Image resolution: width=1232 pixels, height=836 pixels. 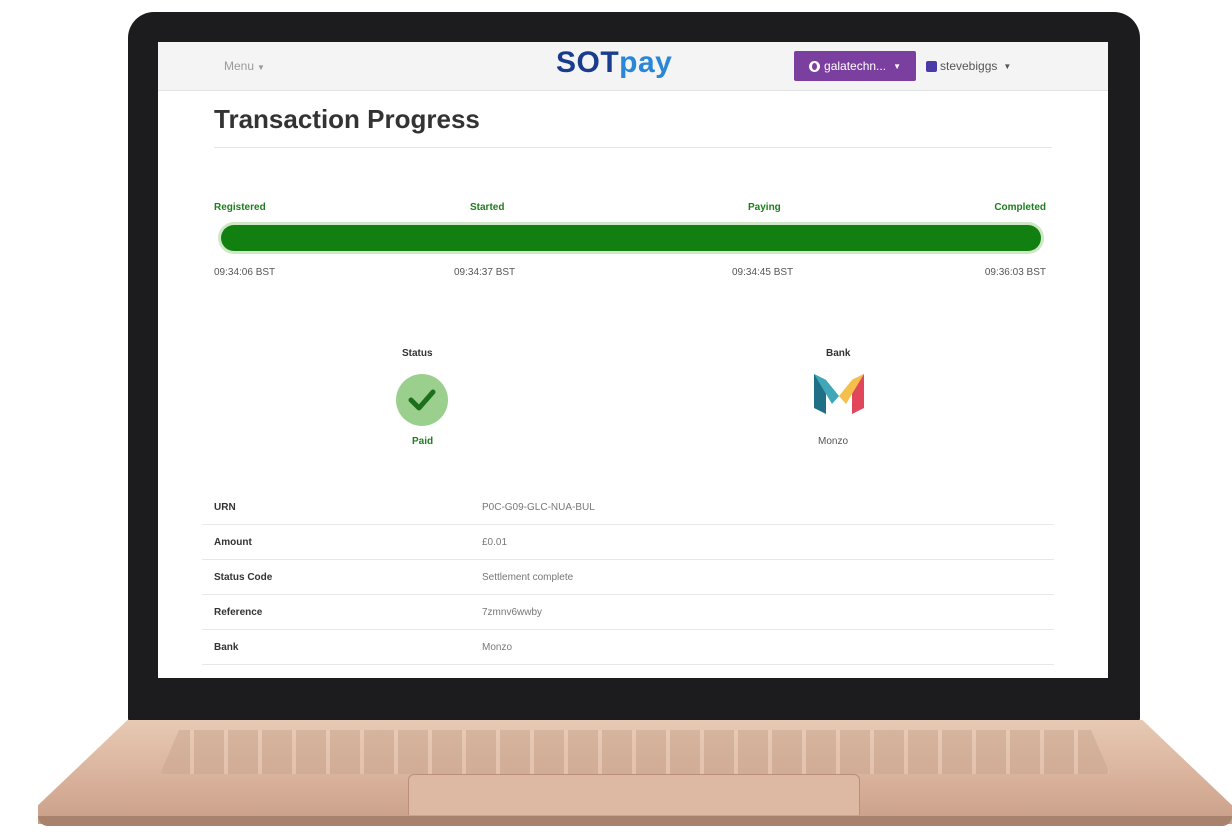 I want to click on table-row: Status Code Settlement complete, so click(x=628, y=577).